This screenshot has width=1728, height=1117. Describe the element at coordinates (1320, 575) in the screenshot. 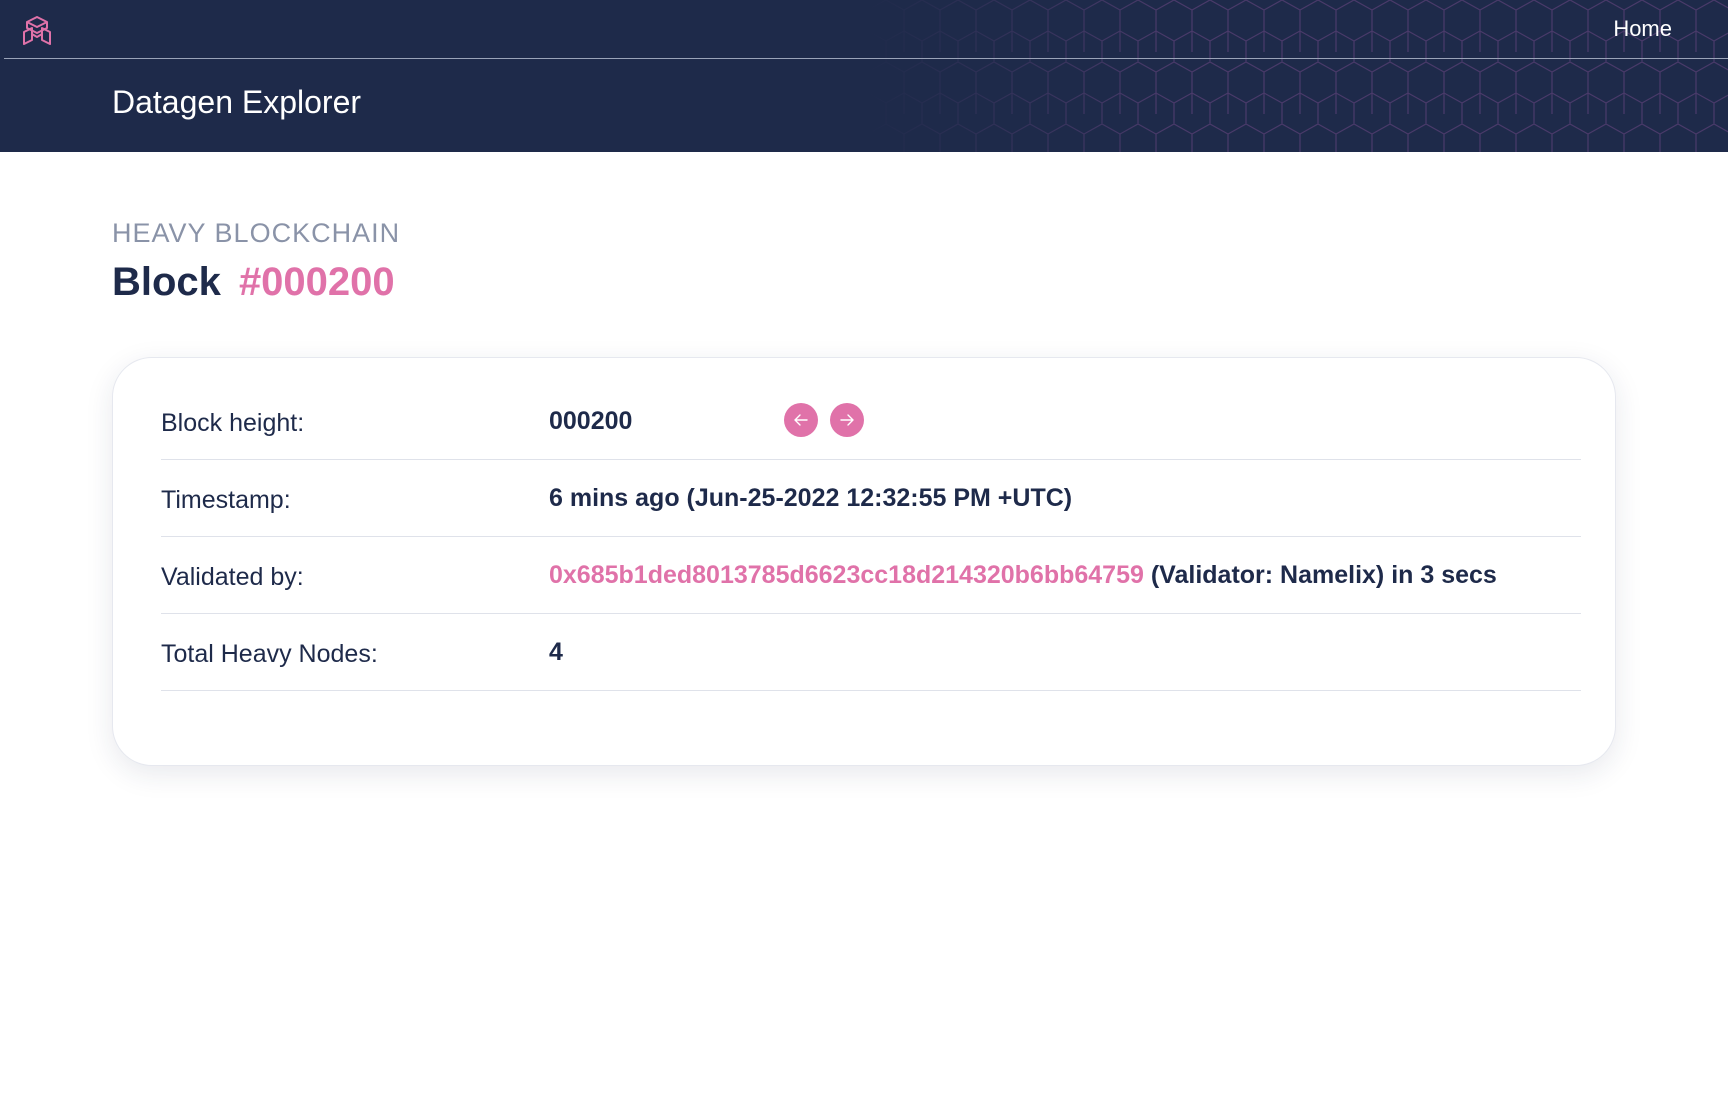

I see `validator-info: (Validator: Namelix) in 3 secs` at that location.